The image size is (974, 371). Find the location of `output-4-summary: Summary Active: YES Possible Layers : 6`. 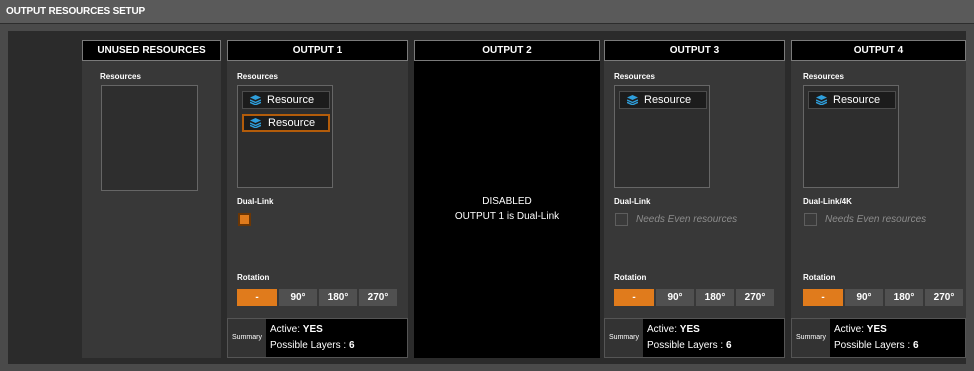

output-4-summary: Summary Active: YES Possible Layers : 6 is located at coordinates (878, 338).